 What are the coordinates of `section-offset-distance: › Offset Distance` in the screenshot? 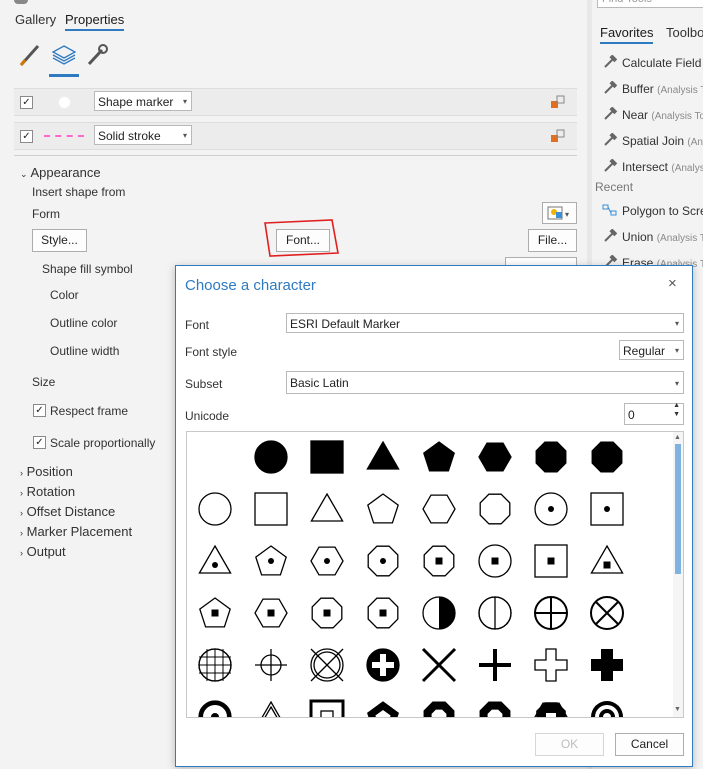 It's located at (67, 511).